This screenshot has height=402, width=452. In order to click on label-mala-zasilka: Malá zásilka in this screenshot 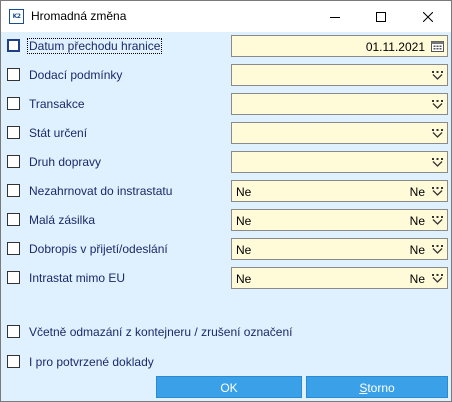, I will do `click(62, 220)`.